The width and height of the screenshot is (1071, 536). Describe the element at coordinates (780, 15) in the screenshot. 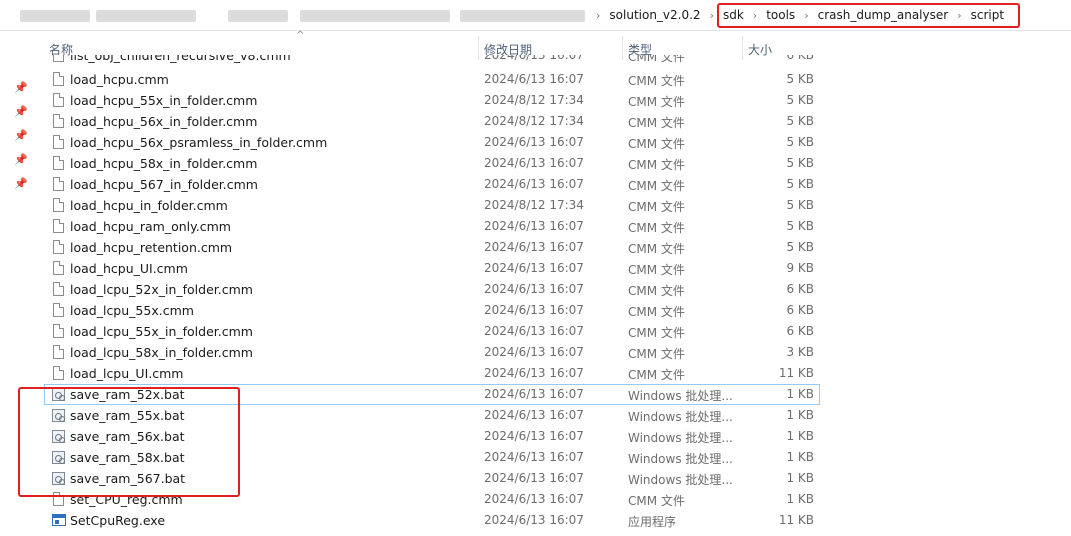

I see `breadcrumb-tools: tools` at that location.